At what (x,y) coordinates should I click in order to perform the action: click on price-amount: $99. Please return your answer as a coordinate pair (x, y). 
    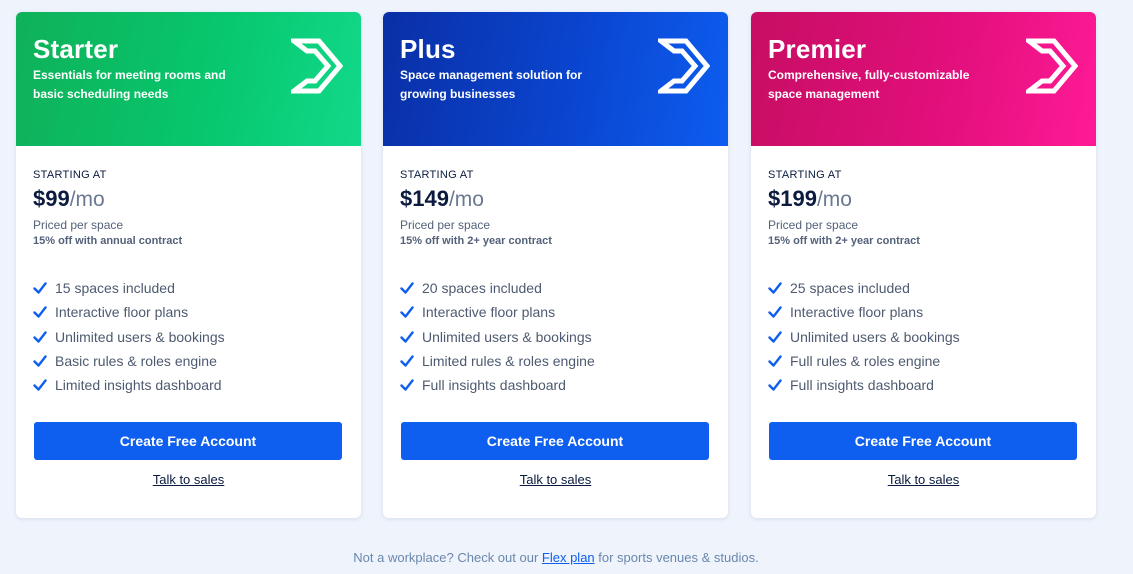
    Looking at the image, I should click on (51, 198).